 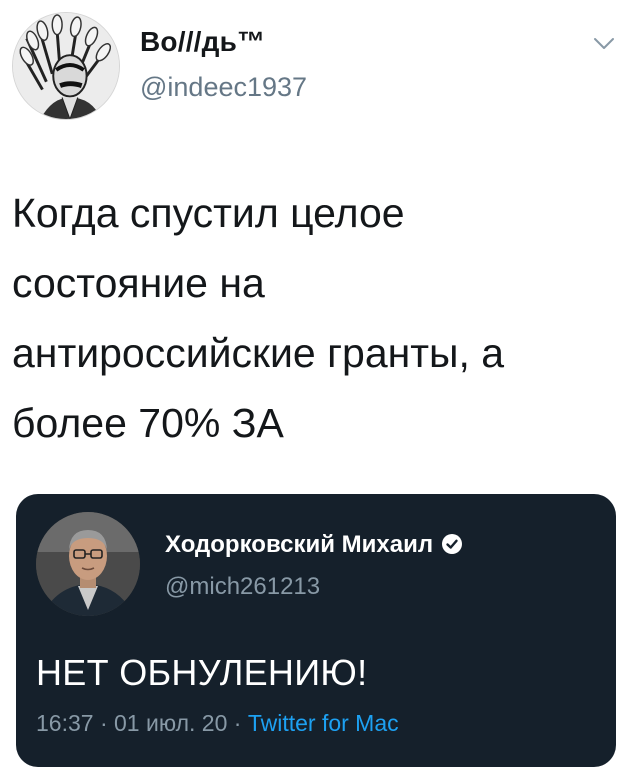 I want to click on quoted-avatar-portrait-image, so click(x=88, y=564).